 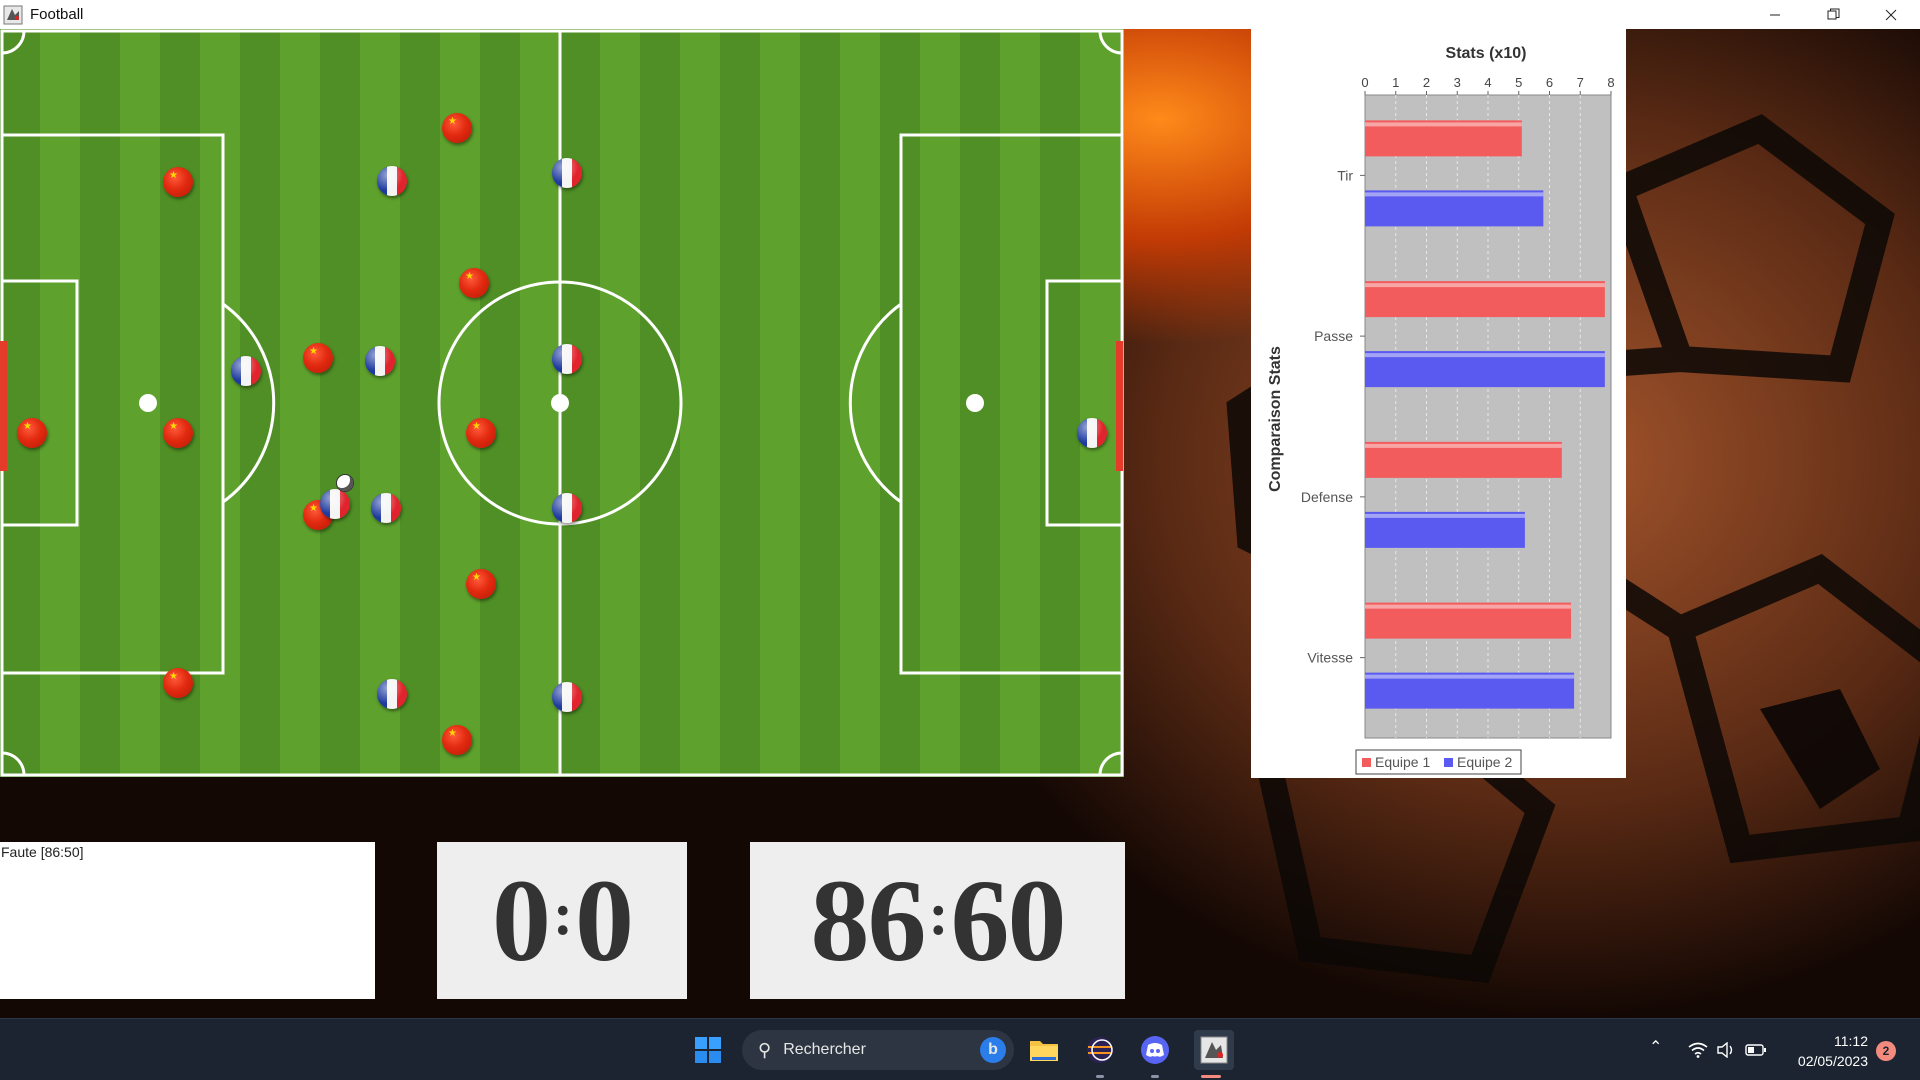 What do you see at coordinates (57, 14) in the screenshot?
I see `window-title: Football` at bounding box center [57, 14].